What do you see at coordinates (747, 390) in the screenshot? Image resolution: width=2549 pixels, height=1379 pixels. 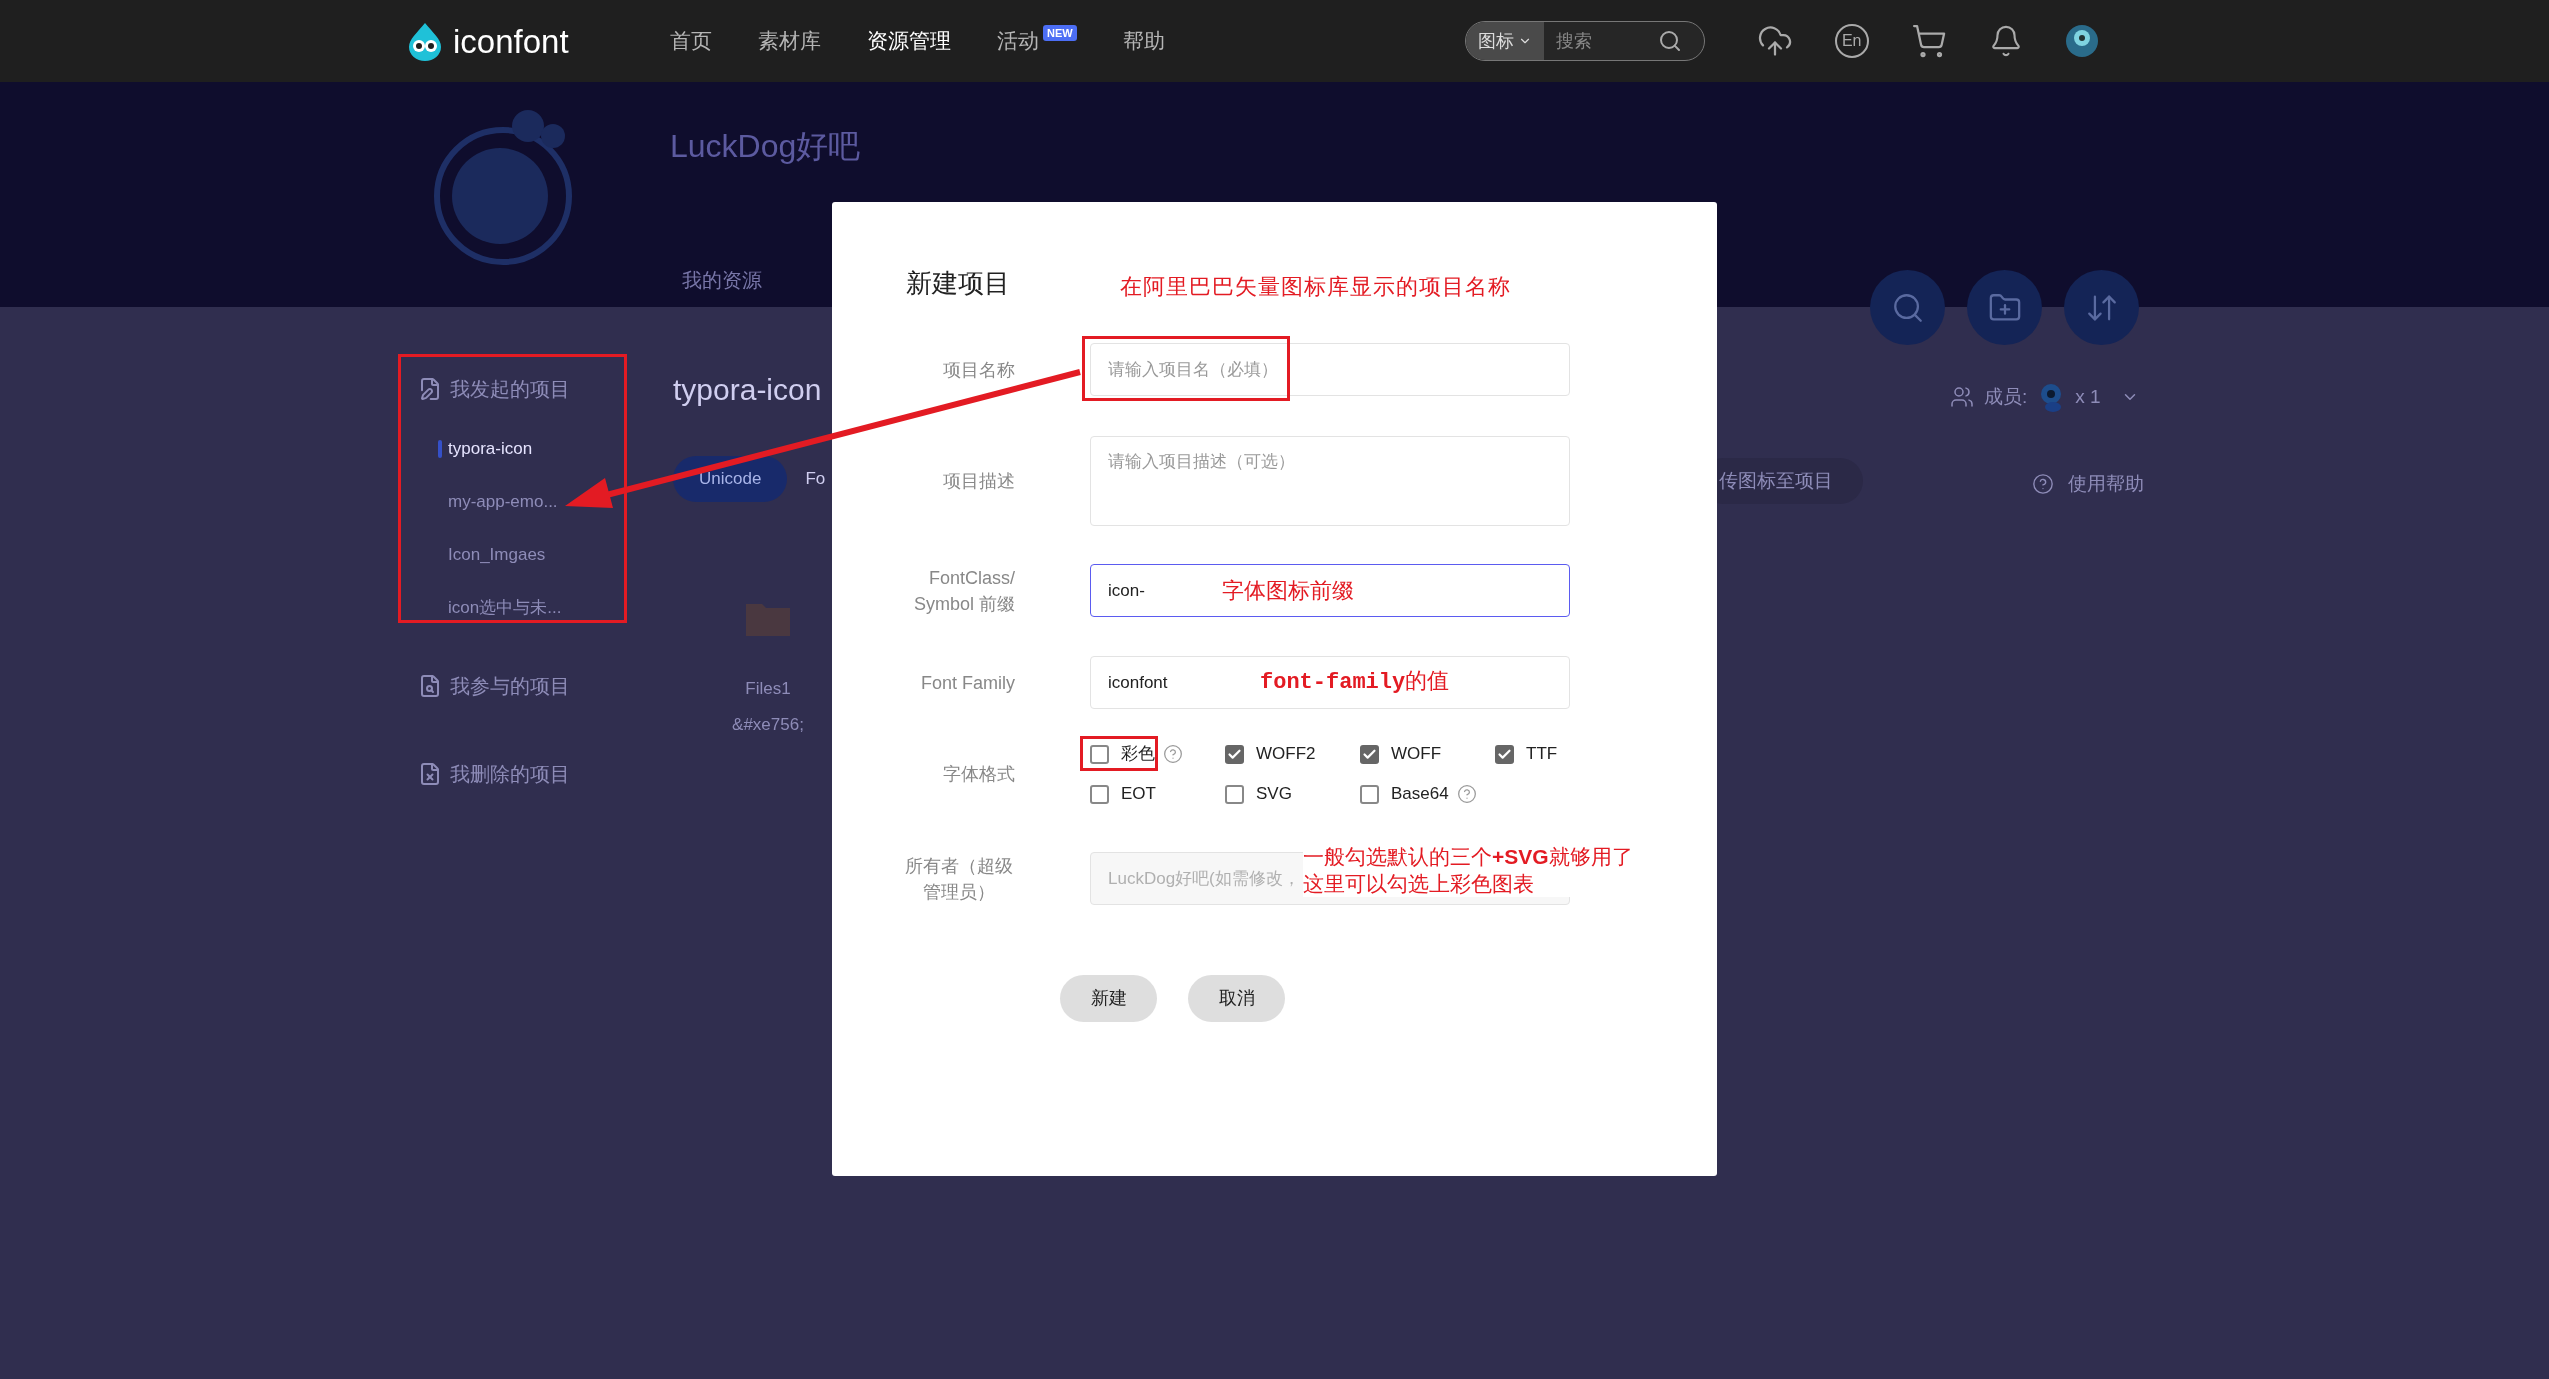 I see `project-title: typora-icon` at bounding box center [747, 390].